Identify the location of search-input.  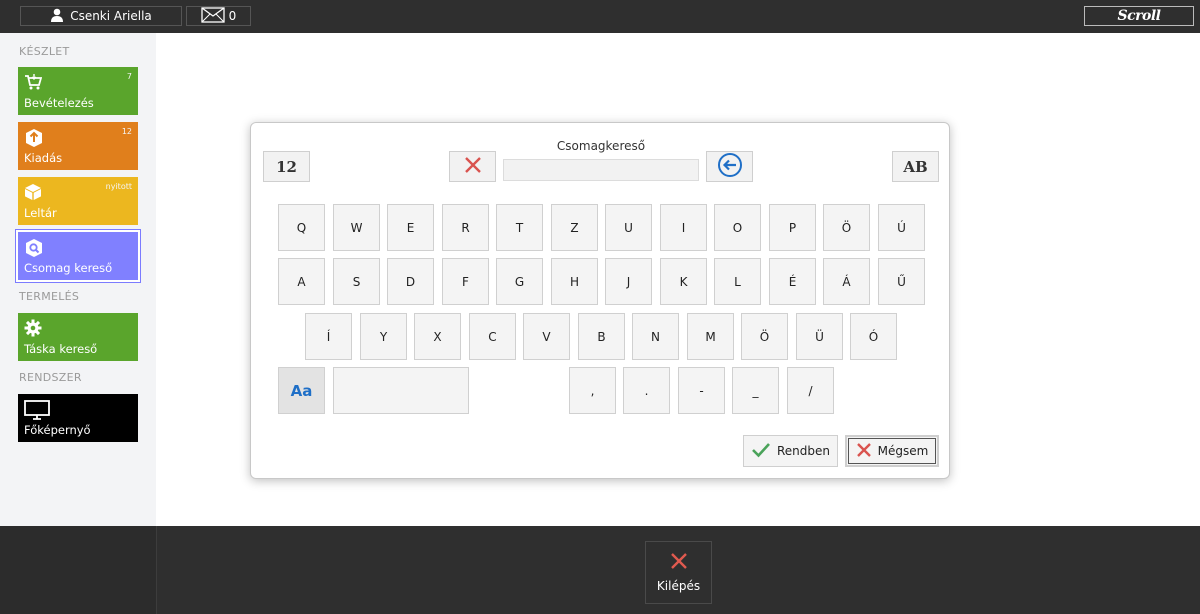
(601, 170).